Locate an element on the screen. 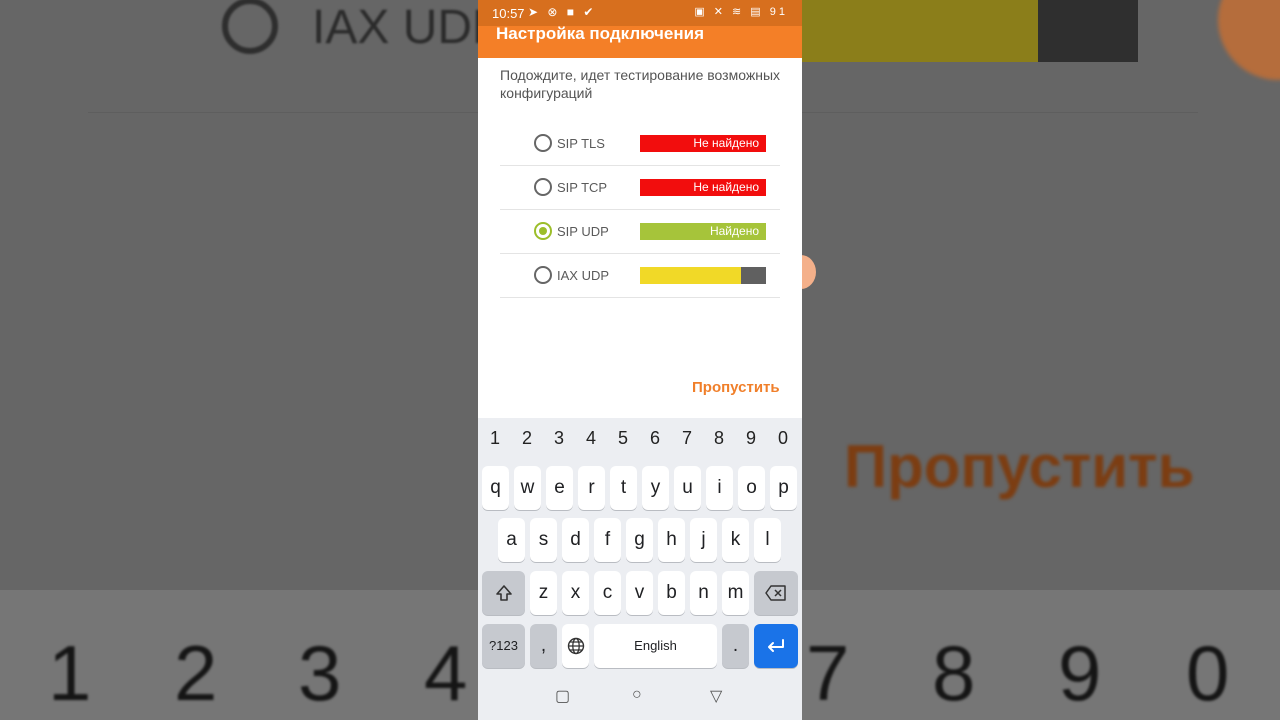 This screenshot has height=720, width=1280. letter-key: r is located at coordinates (591, 488).